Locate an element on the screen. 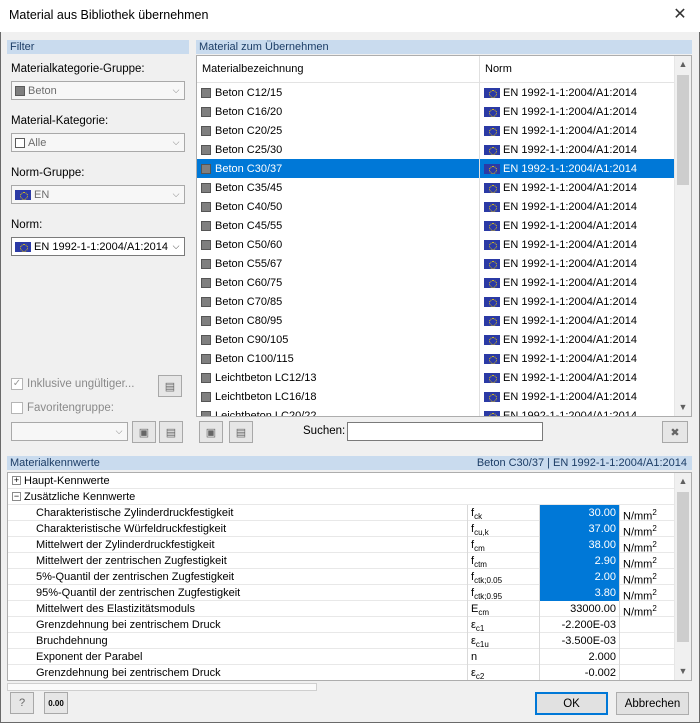  property-value: 2.00 is located at coordinates (580, 576).